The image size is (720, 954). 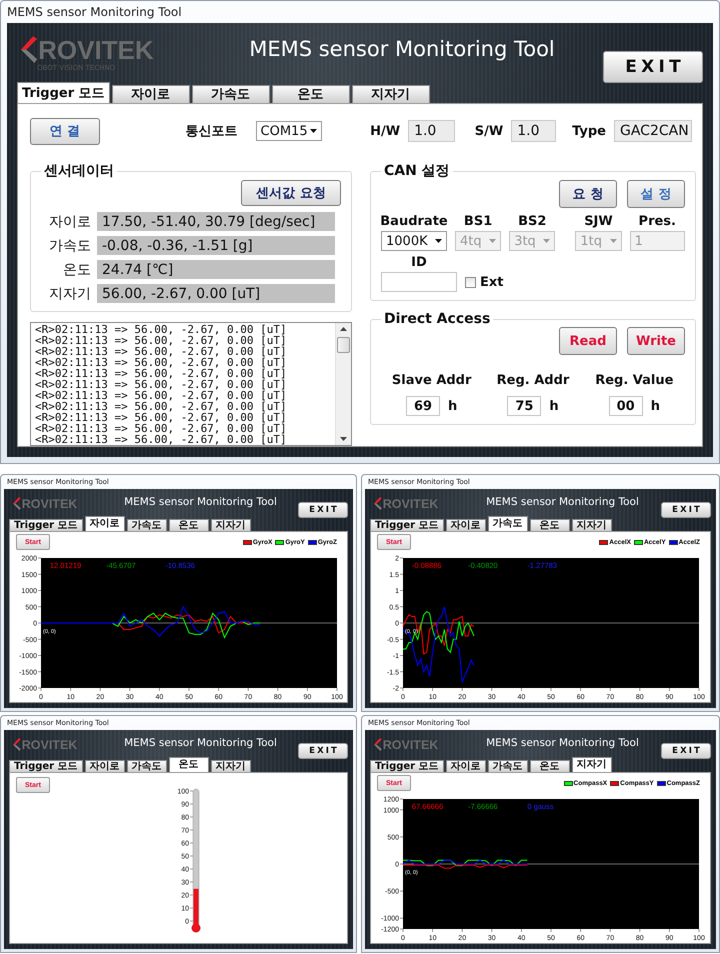 I want to click on group-title: CAN 설정, so click(x=417, y=171).